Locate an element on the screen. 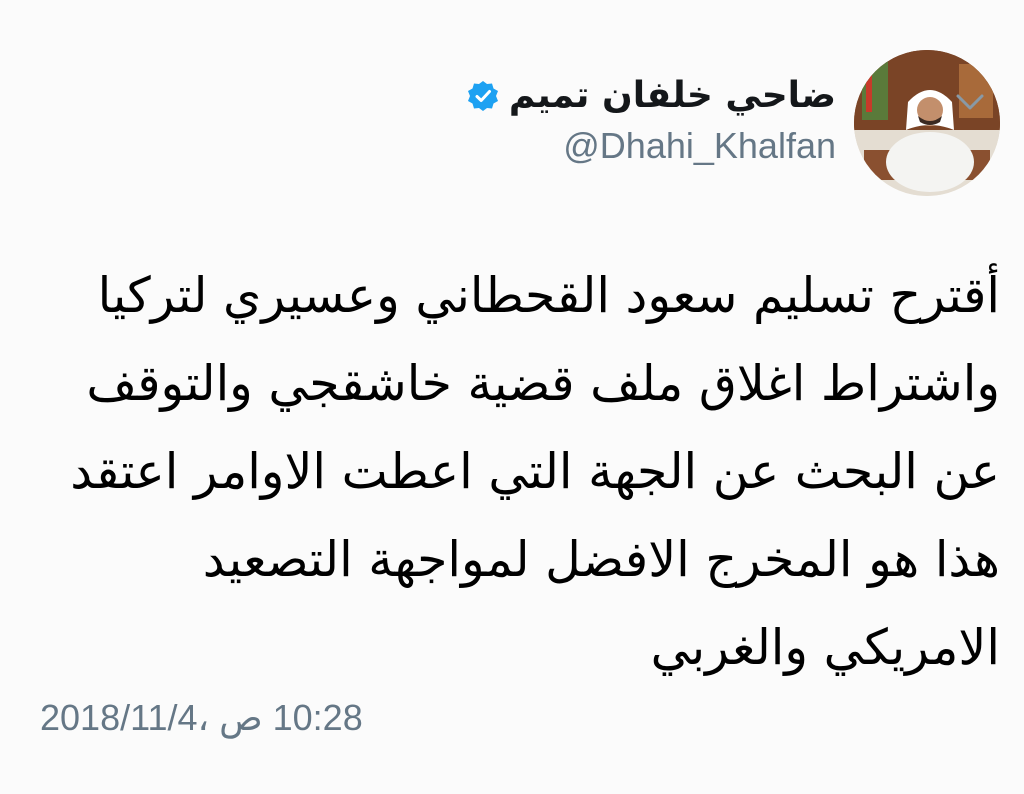 The width and height of the screenshot is (1024, 794). tweet-header: ضاحي خلفان تميم @Dhahi_Khalfan is located at coordinates (733, 125).